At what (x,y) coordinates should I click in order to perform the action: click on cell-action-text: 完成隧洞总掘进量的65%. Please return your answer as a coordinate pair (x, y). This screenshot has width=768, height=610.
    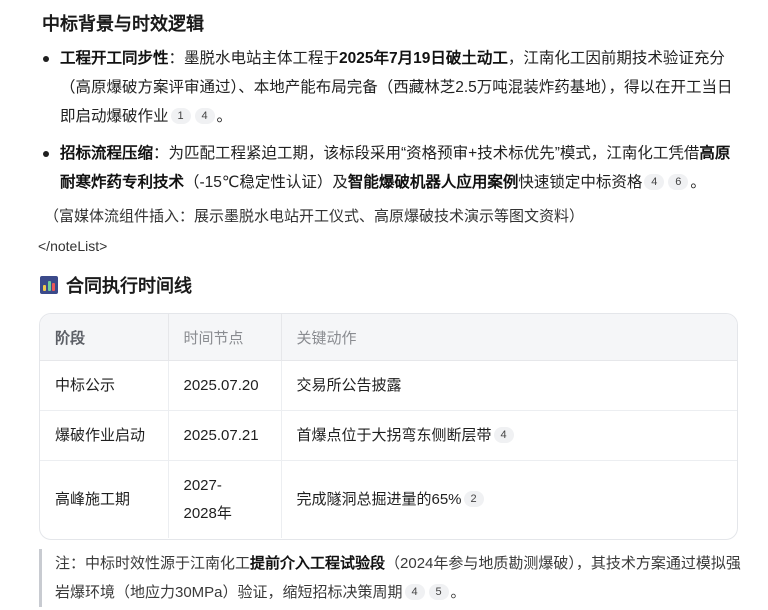
    Looking at the image, I should click on (379, 499).